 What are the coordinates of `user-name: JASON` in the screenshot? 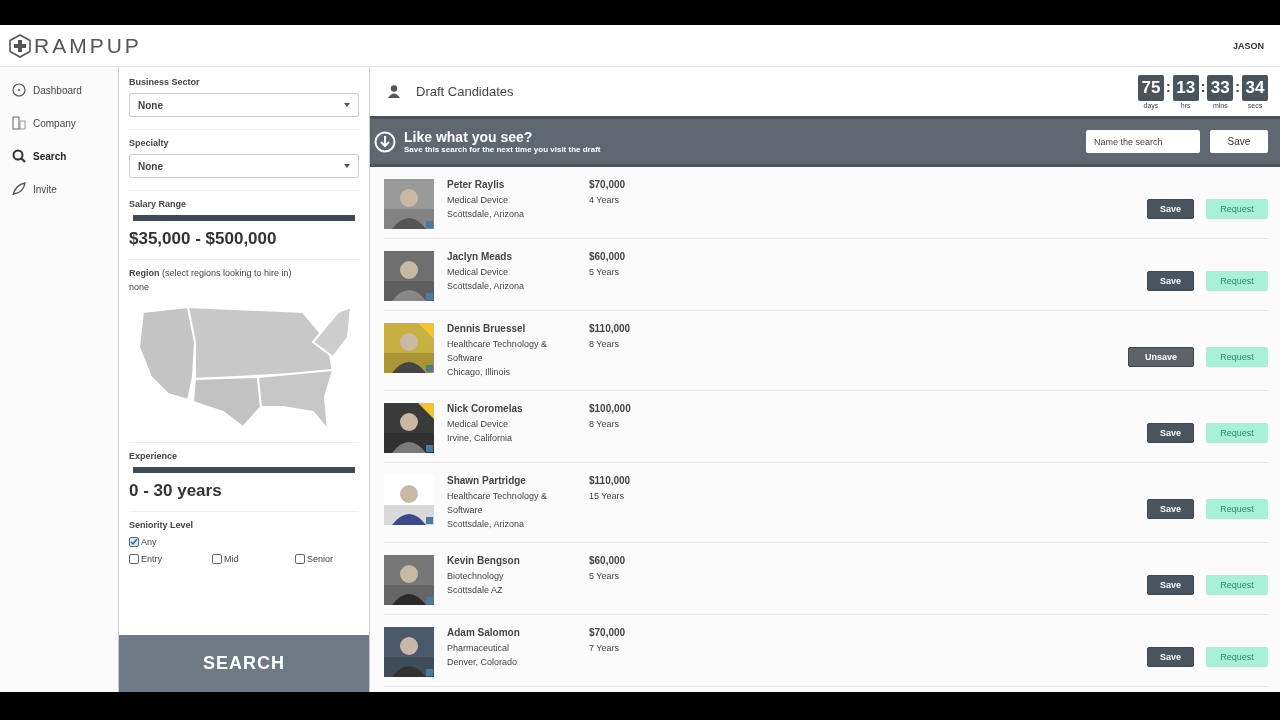 It's located at (1248, 45).